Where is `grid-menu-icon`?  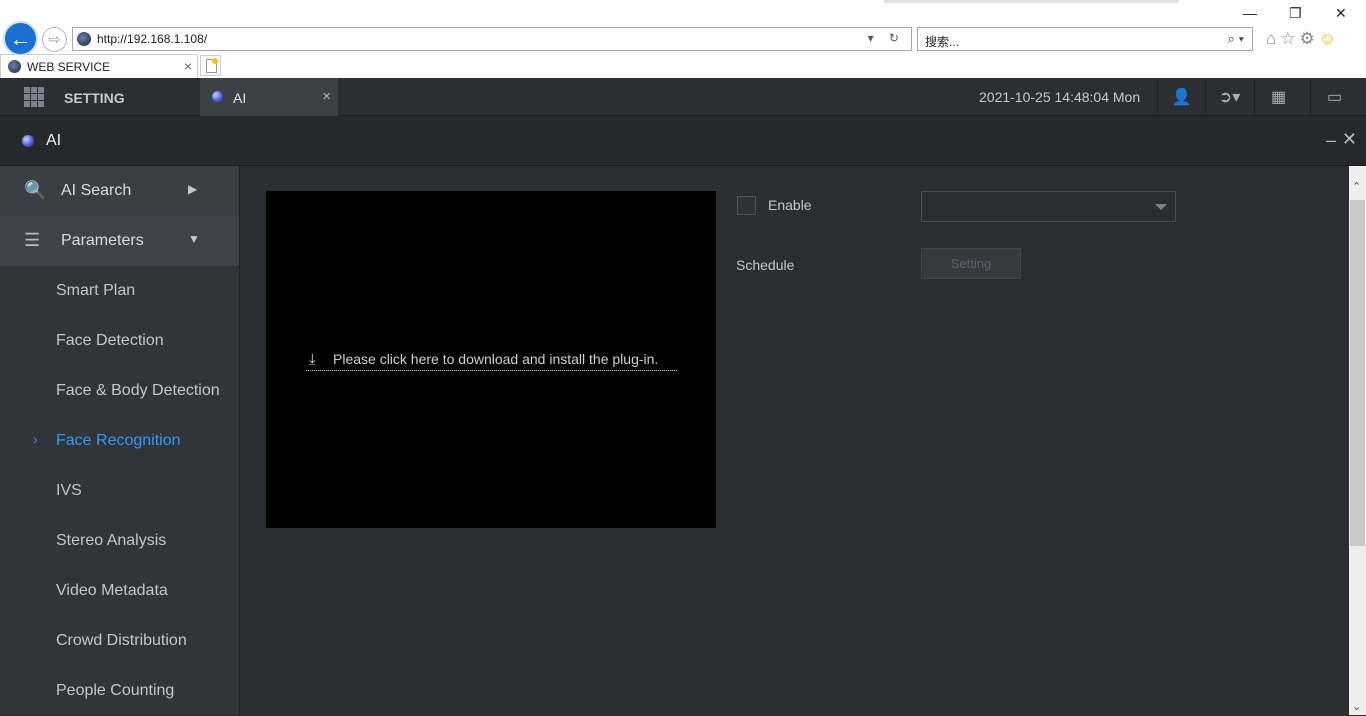
grid-menu-icon is located at coordinates (34, 97).